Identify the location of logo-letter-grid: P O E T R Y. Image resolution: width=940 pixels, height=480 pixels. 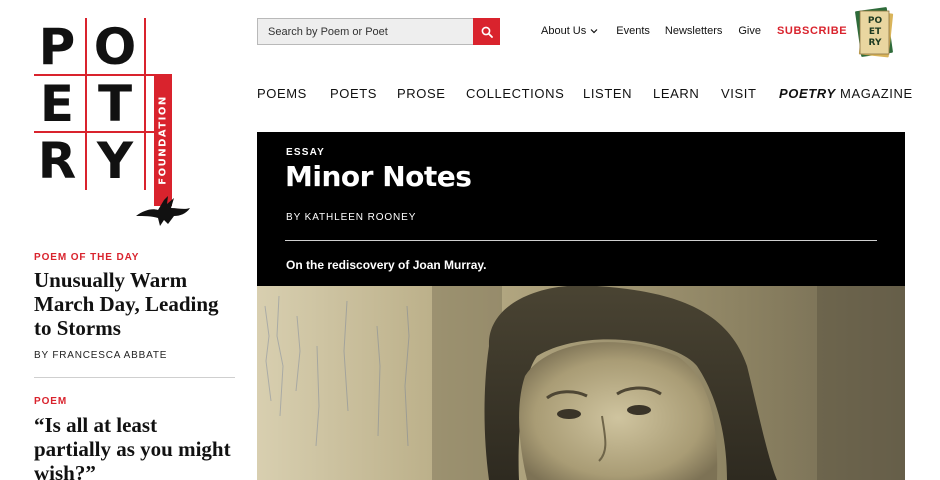
(103, 104).